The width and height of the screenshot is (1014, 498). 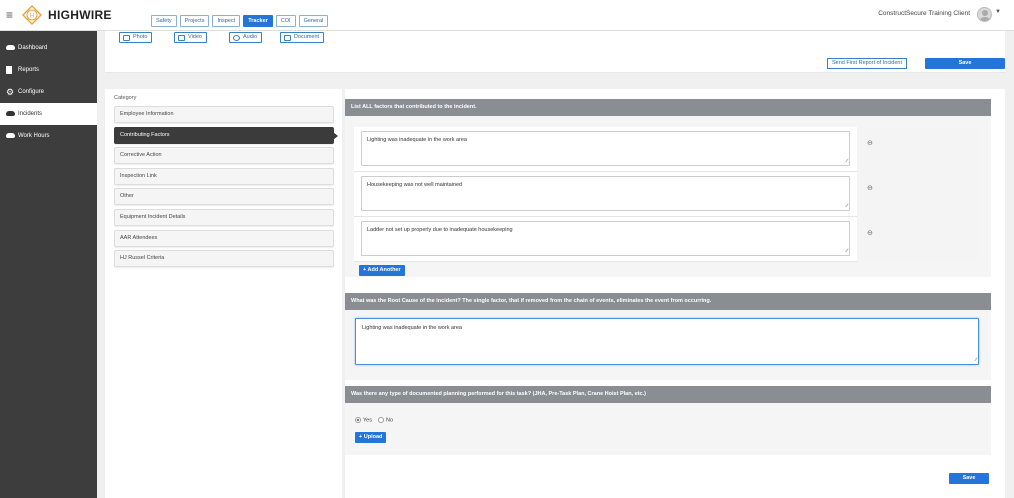 I want to click on category-contributing-factors: Contributing Factors, so click(x=226, y=135).